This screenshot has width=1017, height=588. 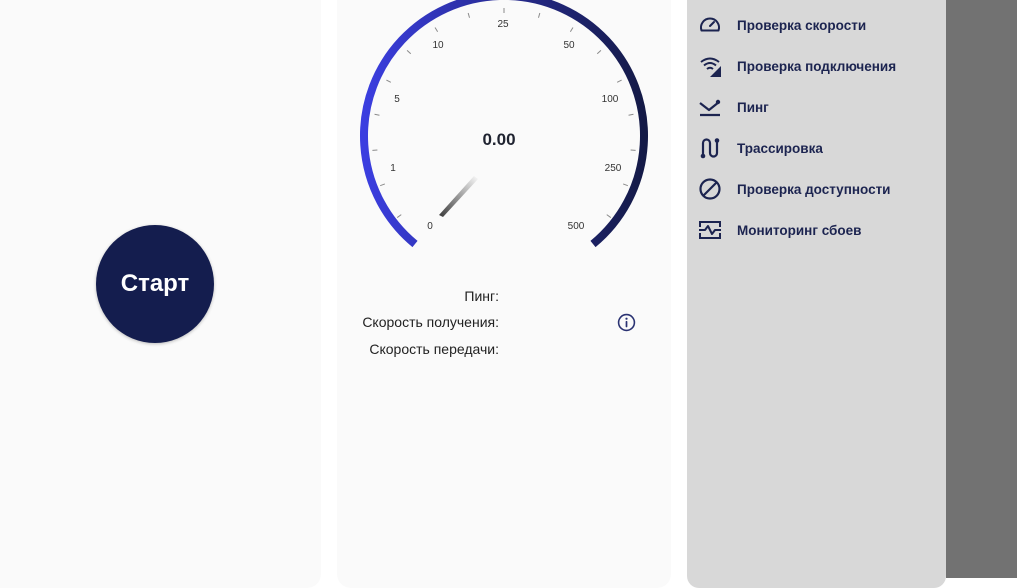 I want to click on ping-label: Пинг:, so click(x=481, y=296).